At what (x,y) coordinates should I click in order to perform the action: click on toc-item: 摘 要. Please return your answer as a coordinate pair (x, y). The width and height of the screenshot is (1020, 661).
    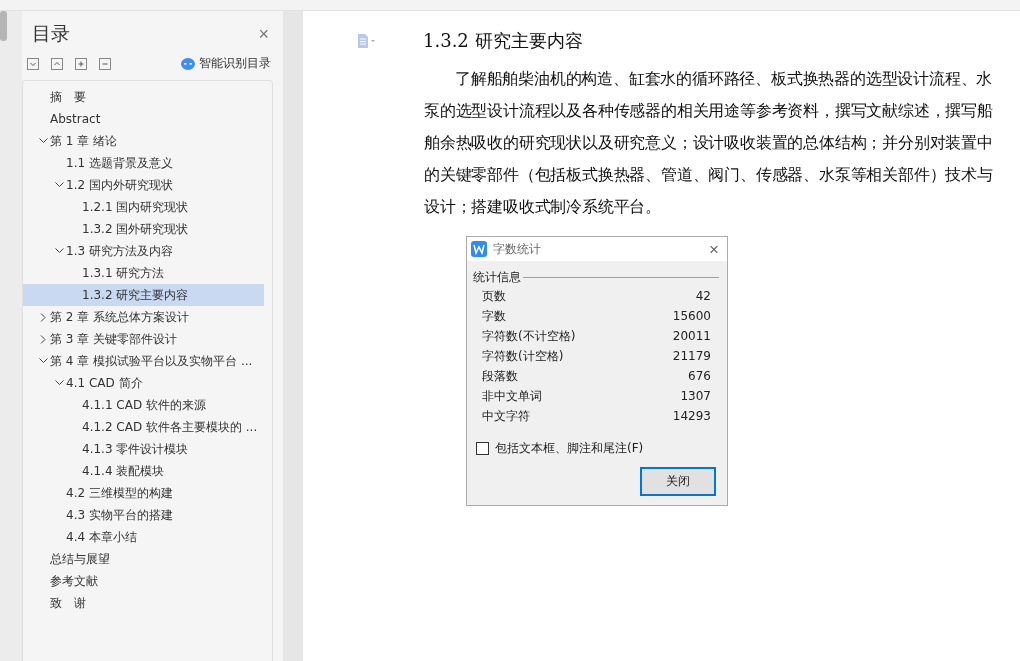
    Looking at the image, I should click on (143, 97).